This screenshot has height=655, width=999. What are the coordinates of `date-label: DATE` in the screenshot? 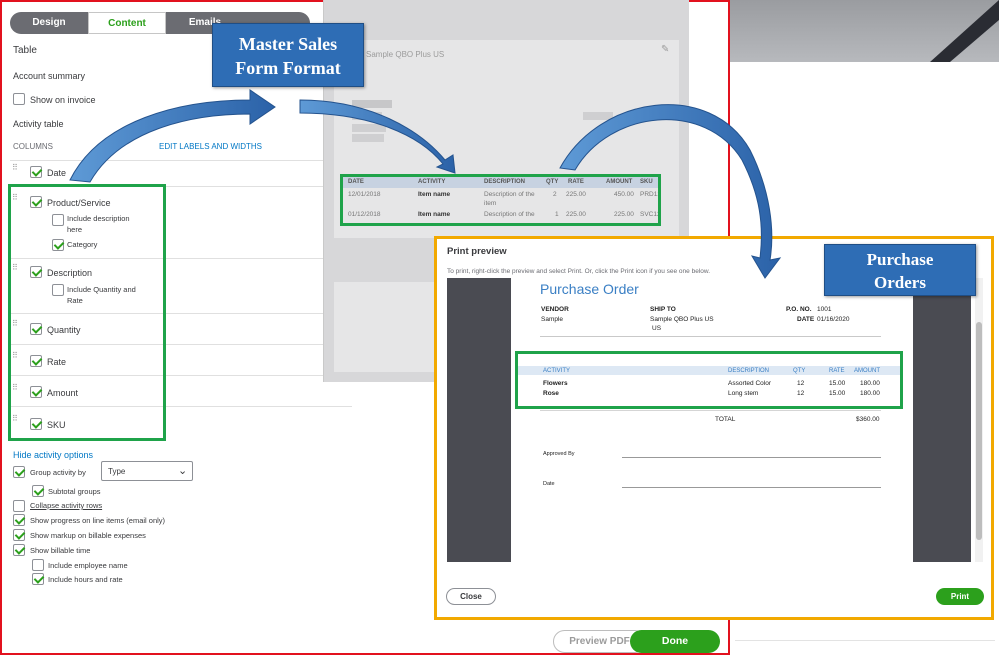 It's located at (806, 319).